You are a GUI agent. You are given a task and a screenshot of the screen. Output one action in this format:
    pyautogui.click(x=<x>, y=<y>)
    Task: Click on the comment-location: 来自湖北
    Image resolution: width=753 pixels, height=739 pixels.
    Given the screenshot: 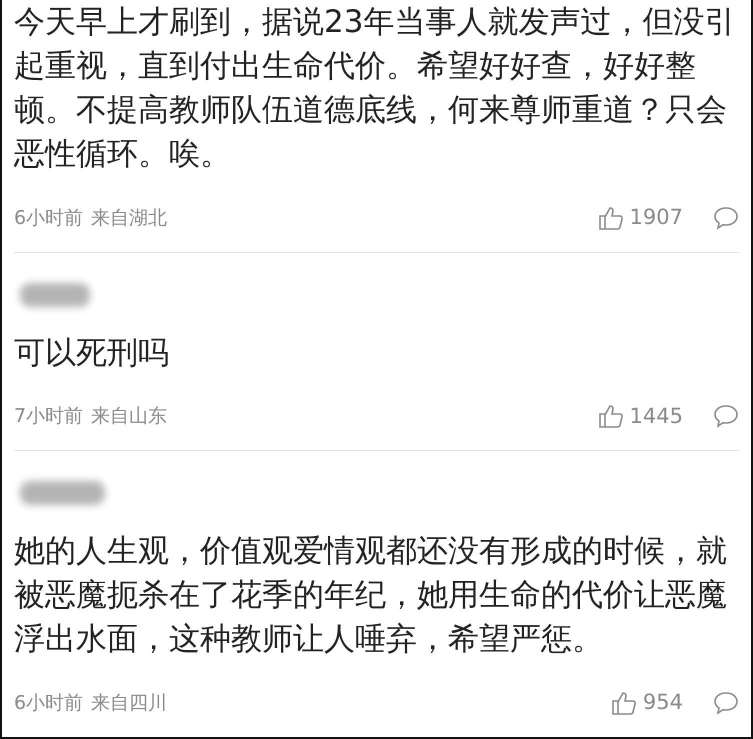 What is the action you would take?
    pyautogui.click(x=129, y=218)
    